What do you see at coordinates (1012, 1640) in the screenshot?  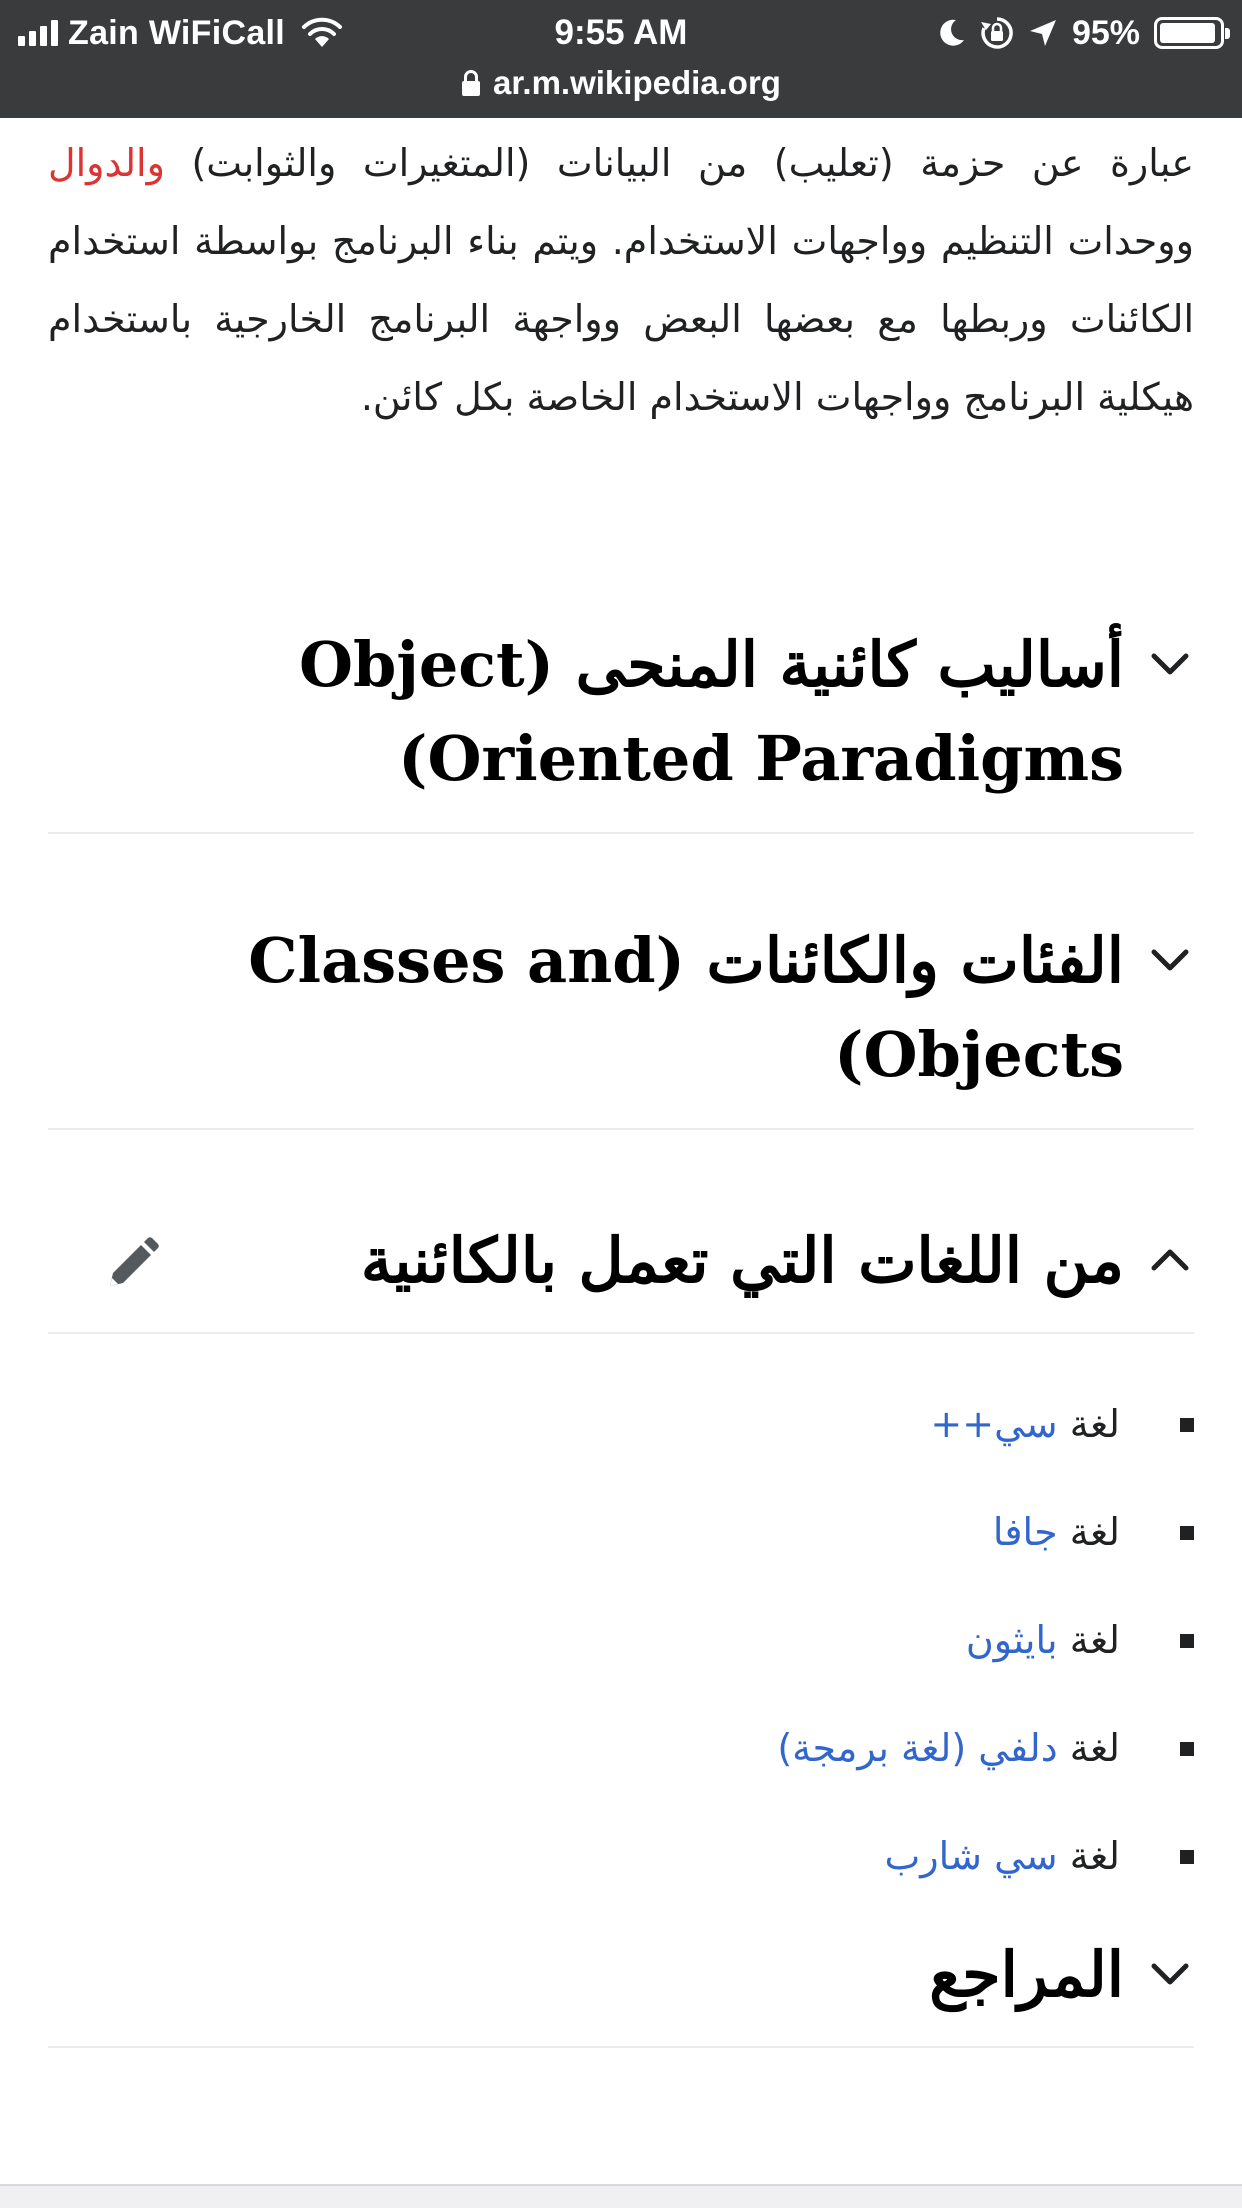 I see `language-link: بايثون` at bounding box center [1012, 1640].